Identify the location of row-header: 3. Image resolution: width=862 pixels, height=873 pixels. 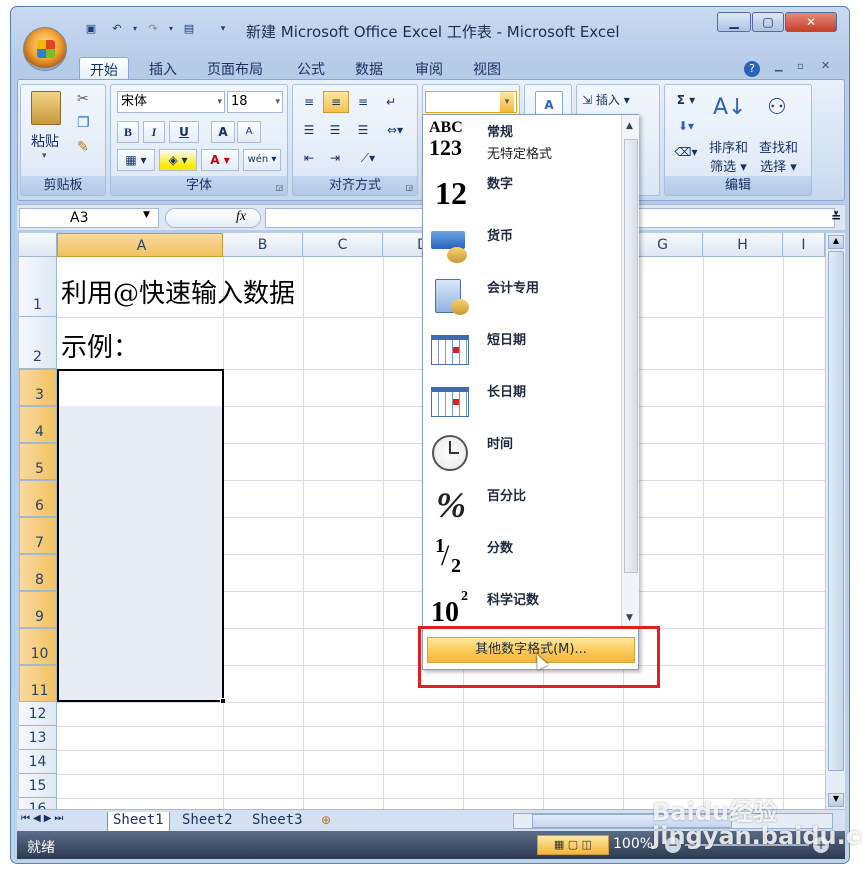
(38, 387).